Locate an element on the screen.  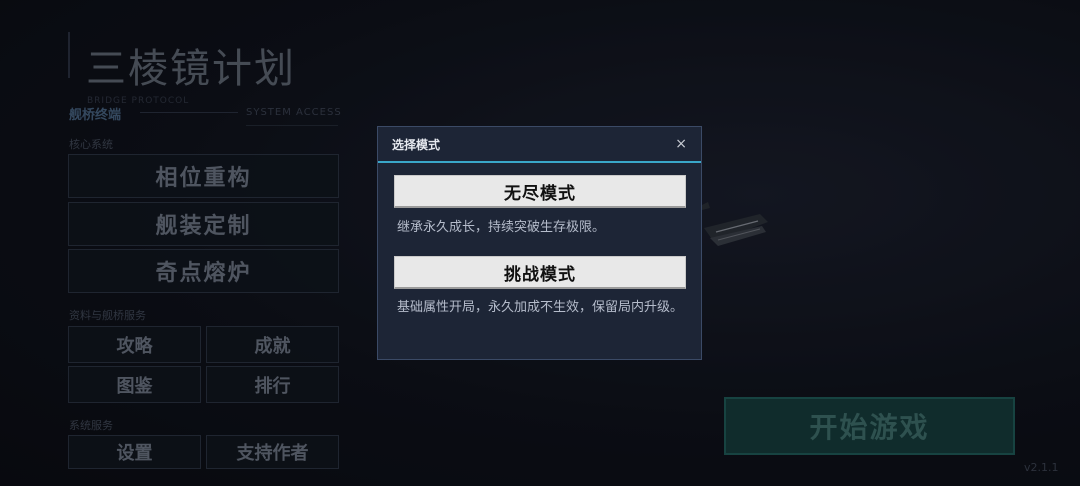
start-game-button: 开始游戏 is located at coordinates (869, 426).